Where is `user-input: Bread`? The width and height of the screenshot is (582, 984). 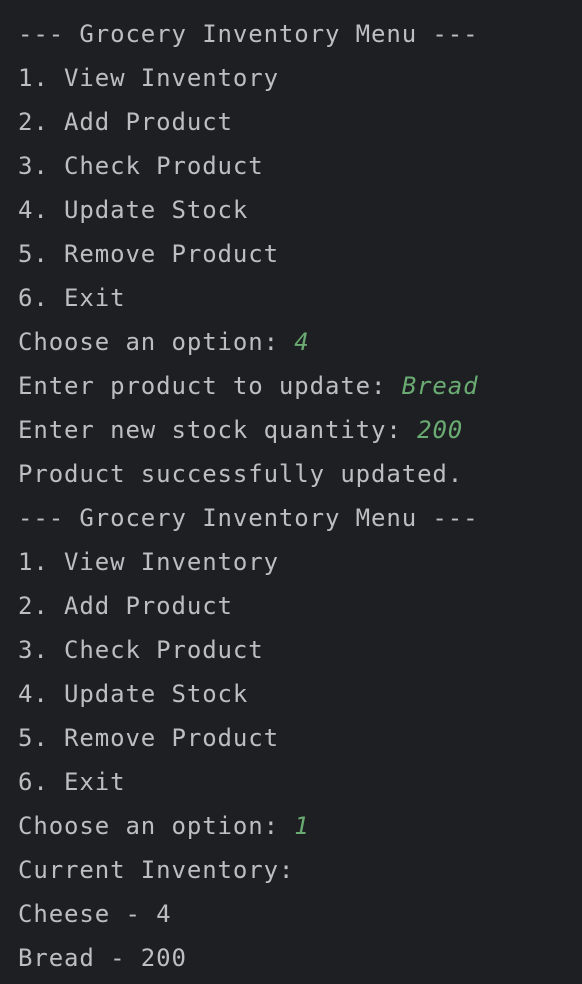 user-input: Bread is located at coordinates (440, 386).